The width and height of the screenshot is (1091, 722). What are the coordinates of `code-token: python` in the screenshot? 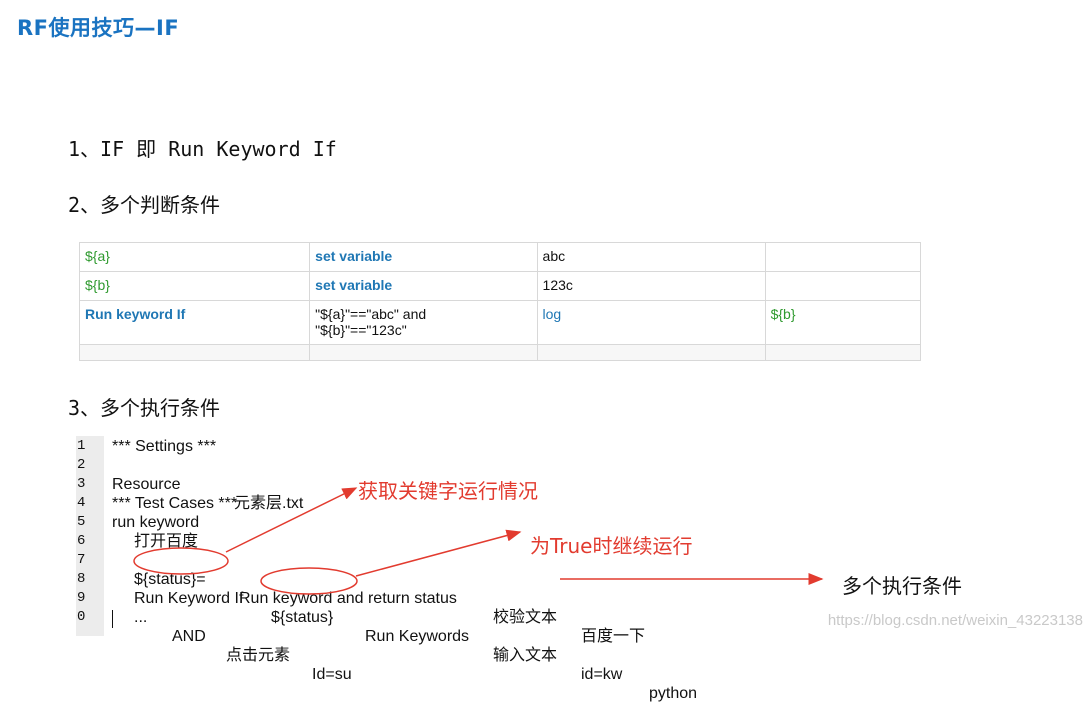 It's located at (673, 693).